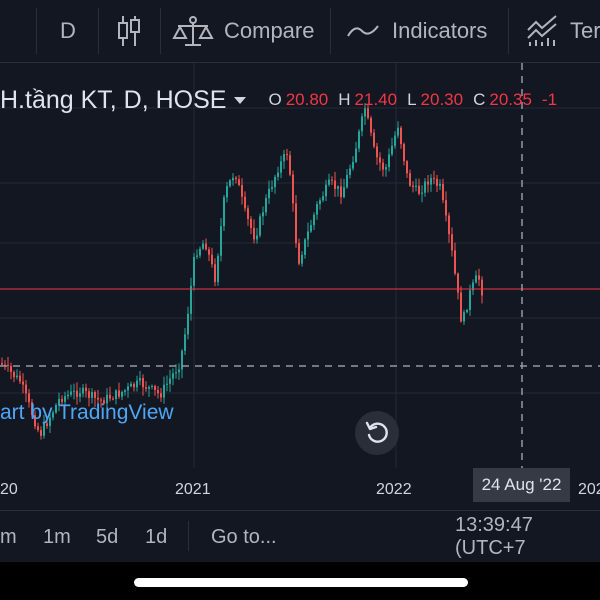 This screenshot has width=600, height=600. I want to click on top-toolbar: D Compare Indicators Ter, so click(300, 31).